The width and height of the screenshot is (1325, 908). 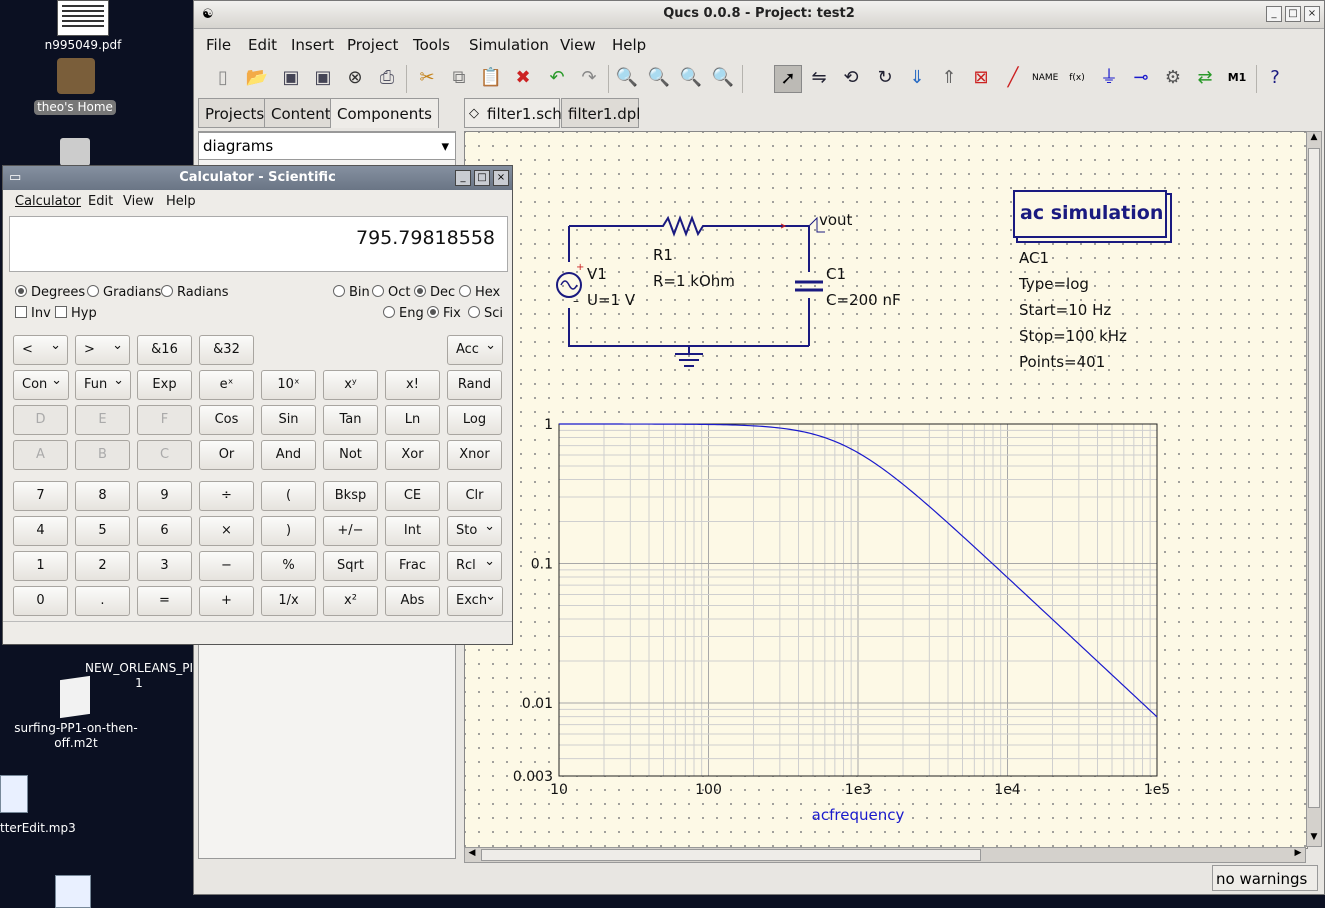 What do you see at coordinates (14, 794) in the screenshot?
I see `mp3-file-icon` at bounding box center [14, 794].